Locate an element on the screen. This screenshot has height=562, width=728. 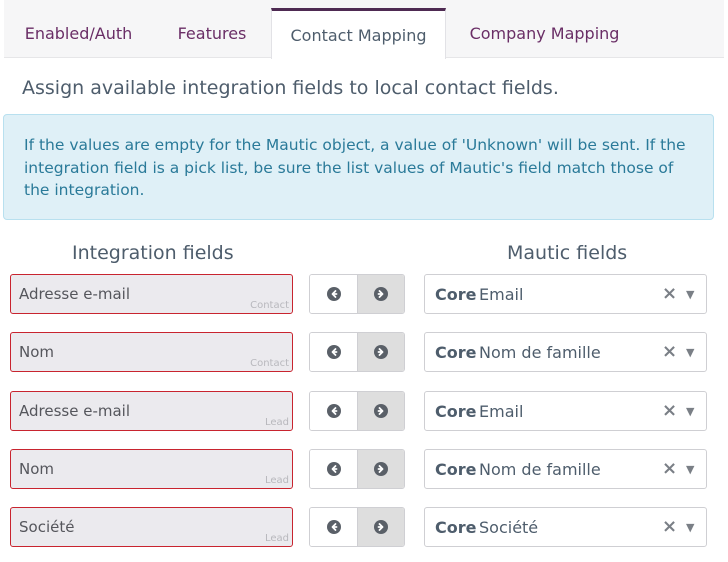
tab-features: Features is located at coordinates (212, 33).